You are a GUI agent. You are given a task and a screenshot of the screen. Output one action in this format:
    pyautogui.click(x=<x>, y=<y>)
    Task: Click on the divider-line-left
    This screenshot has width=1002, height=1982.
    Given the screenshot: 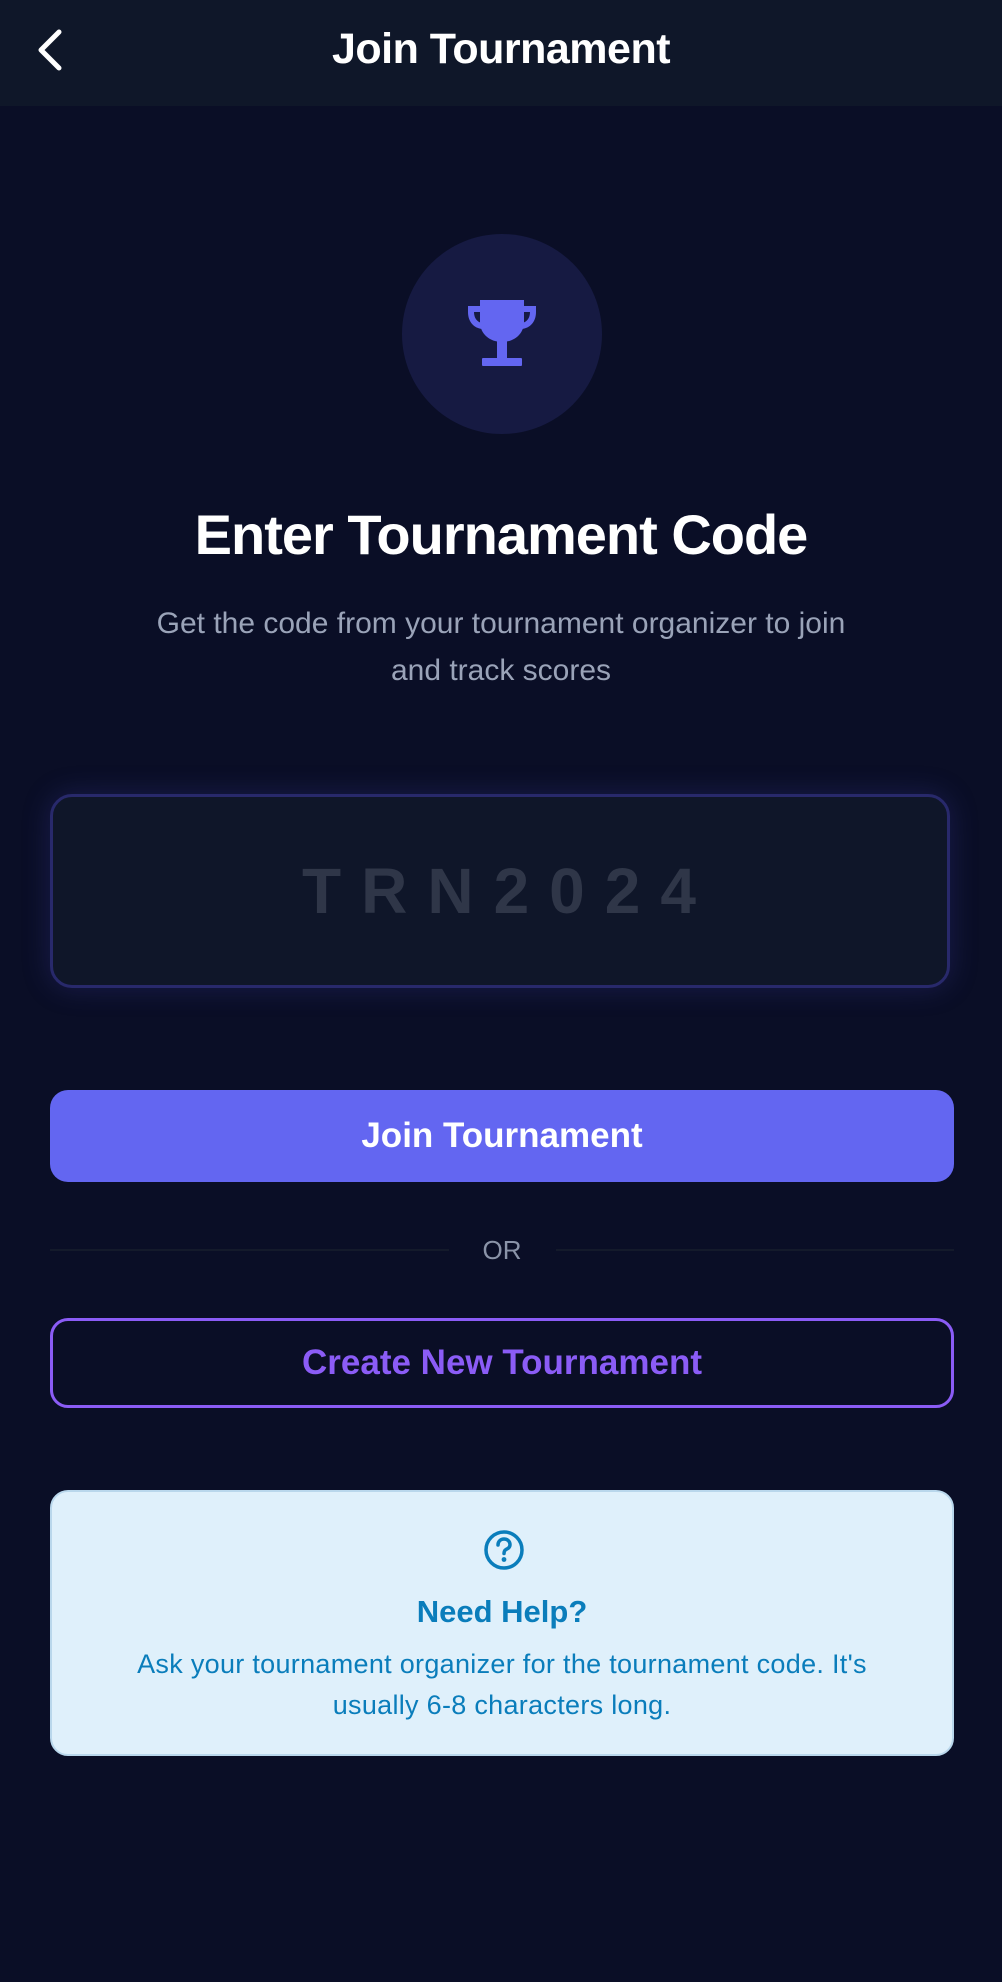 What is the action you would take?
    pyautogui.click(x=249, y=1250)
    